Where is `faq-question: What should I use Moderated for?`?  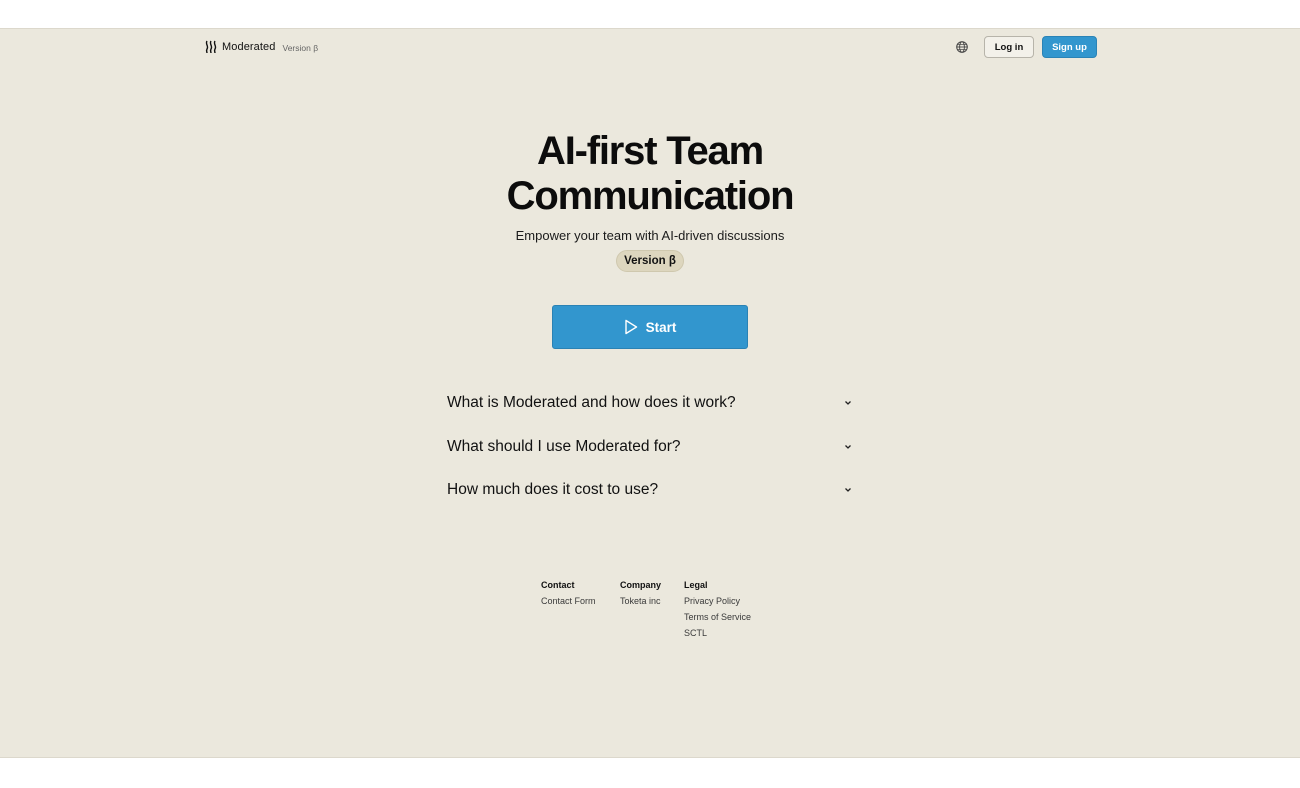 faq-question: What should I use Moderated for? is located at coordinates (564, 446).